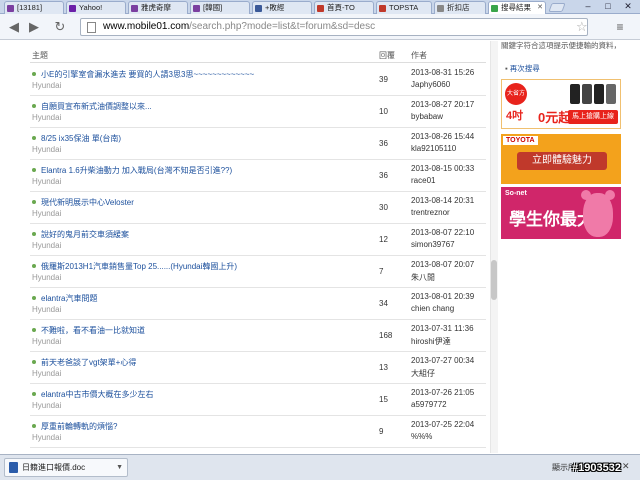  I want to click on ad-buy-button: 馬上搶購上線, so click(593, 117).